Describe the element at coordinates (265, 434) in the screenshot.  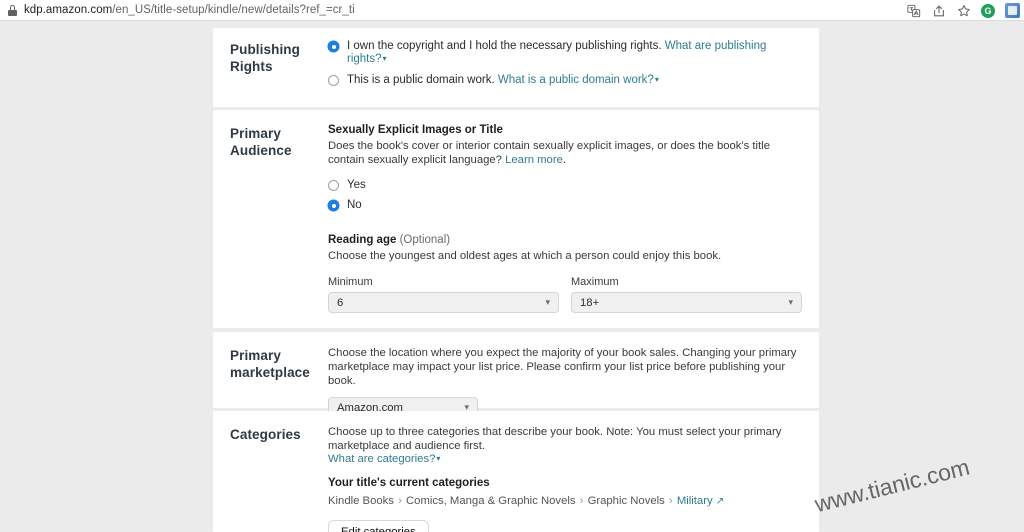
I see `page-title-categories: Categories` at that location.